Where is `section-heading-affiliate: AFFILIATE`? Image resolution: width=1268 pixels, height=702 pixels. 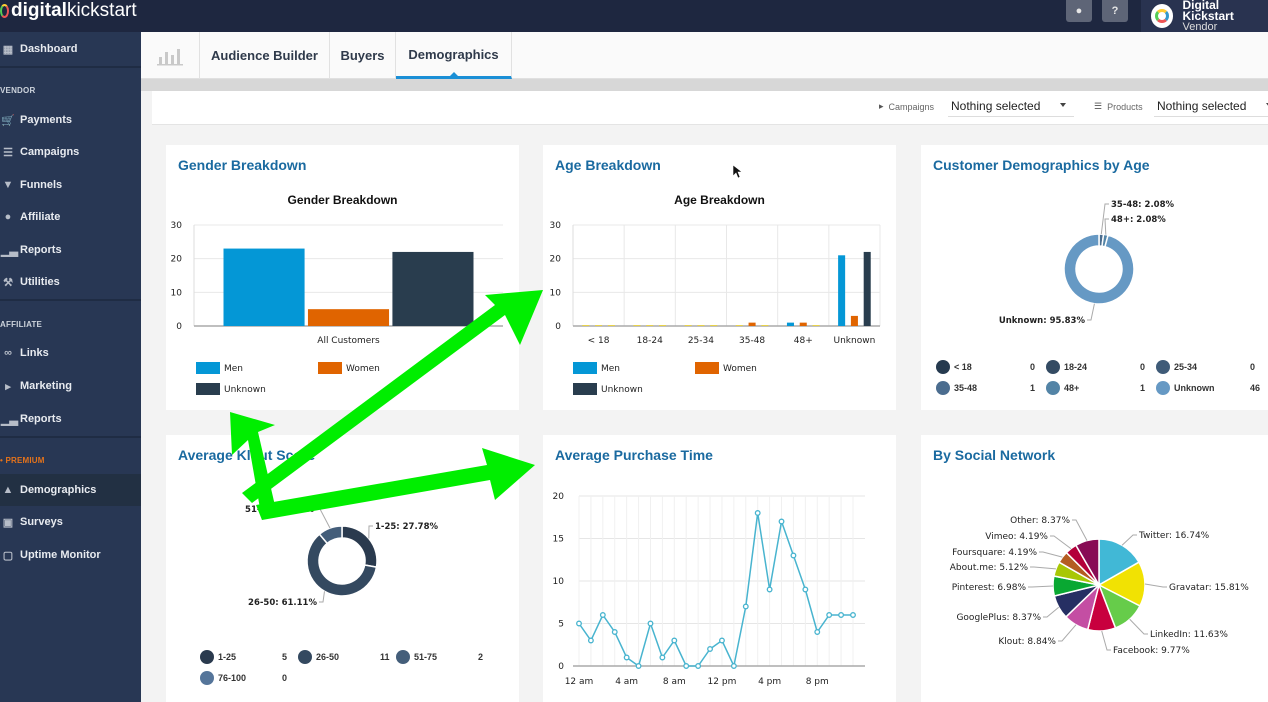 section-heading-affiliate: AFFILIATE is located at coordinates (21, 324).